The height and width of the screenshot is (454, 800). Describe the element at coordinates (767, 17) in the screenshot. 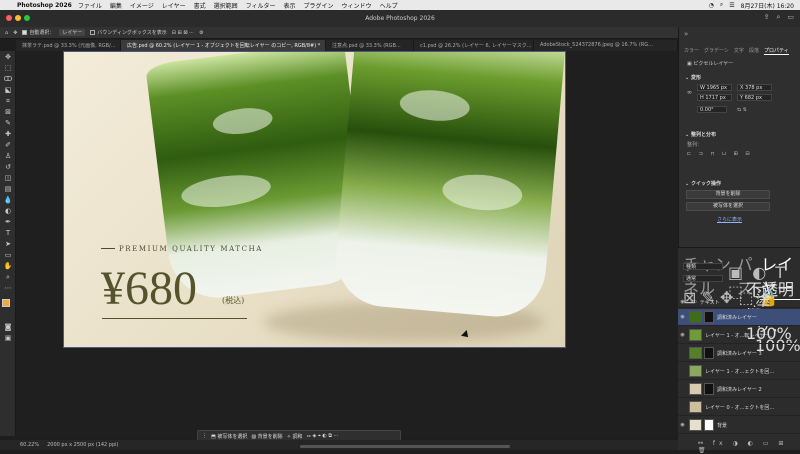

I see `share-icon: ⇪` at that location.